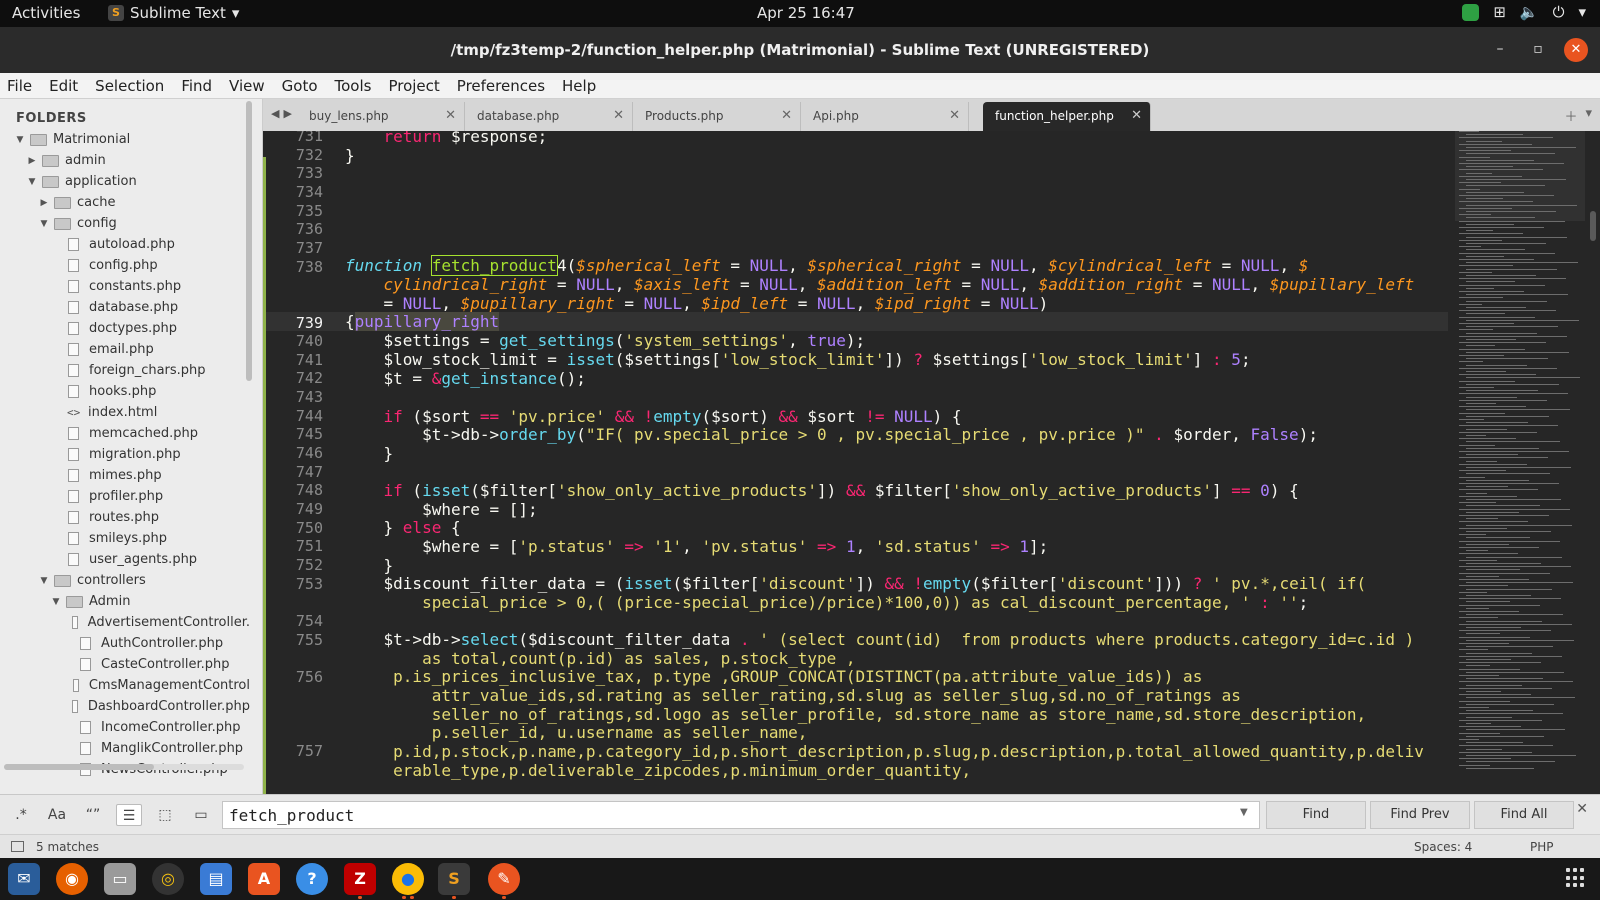 This screenshot has width=1600, height=900. What do you see at coordinates (125, 475) in the screenshot?
I see `sidebar-file: mimes.php` at bounding box center [125, 475].